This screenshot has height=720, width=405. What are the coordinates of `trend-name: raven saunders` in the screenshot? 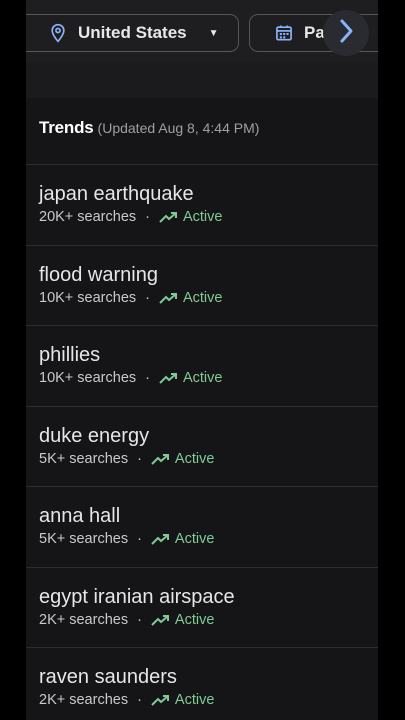 It's located at (108, 677).